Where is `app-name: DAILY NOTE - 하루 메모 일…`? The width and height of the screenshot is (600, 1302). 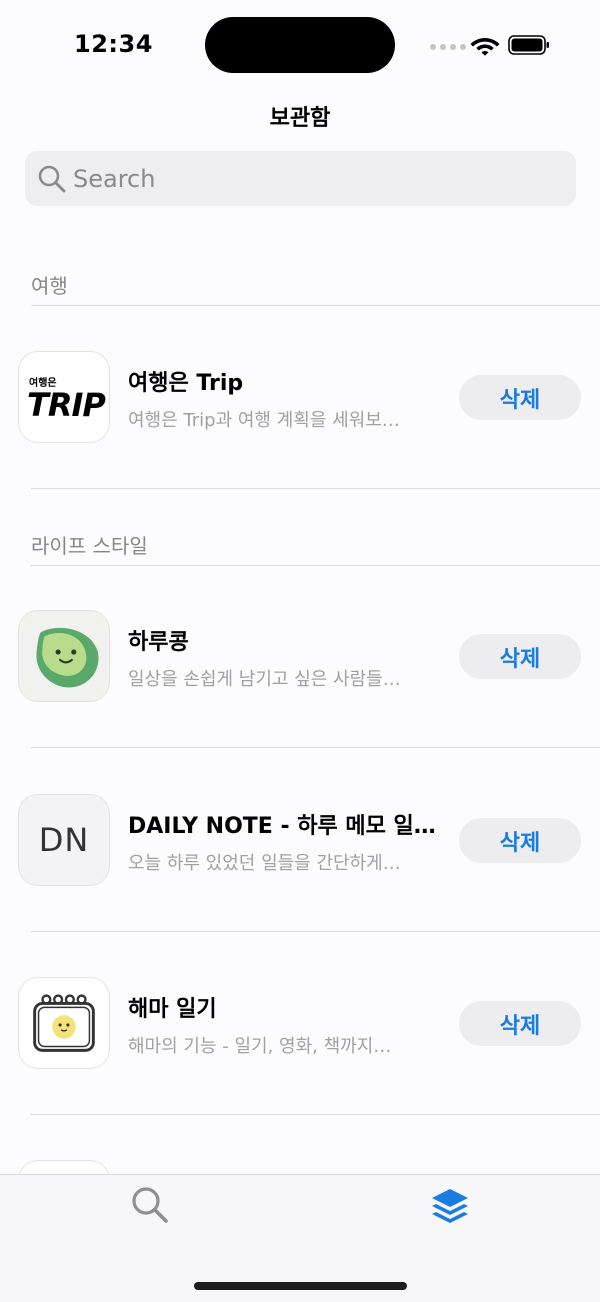
app-name: DAILY NOTE - 하루 메모 일… is located at coordinates (282, 826).